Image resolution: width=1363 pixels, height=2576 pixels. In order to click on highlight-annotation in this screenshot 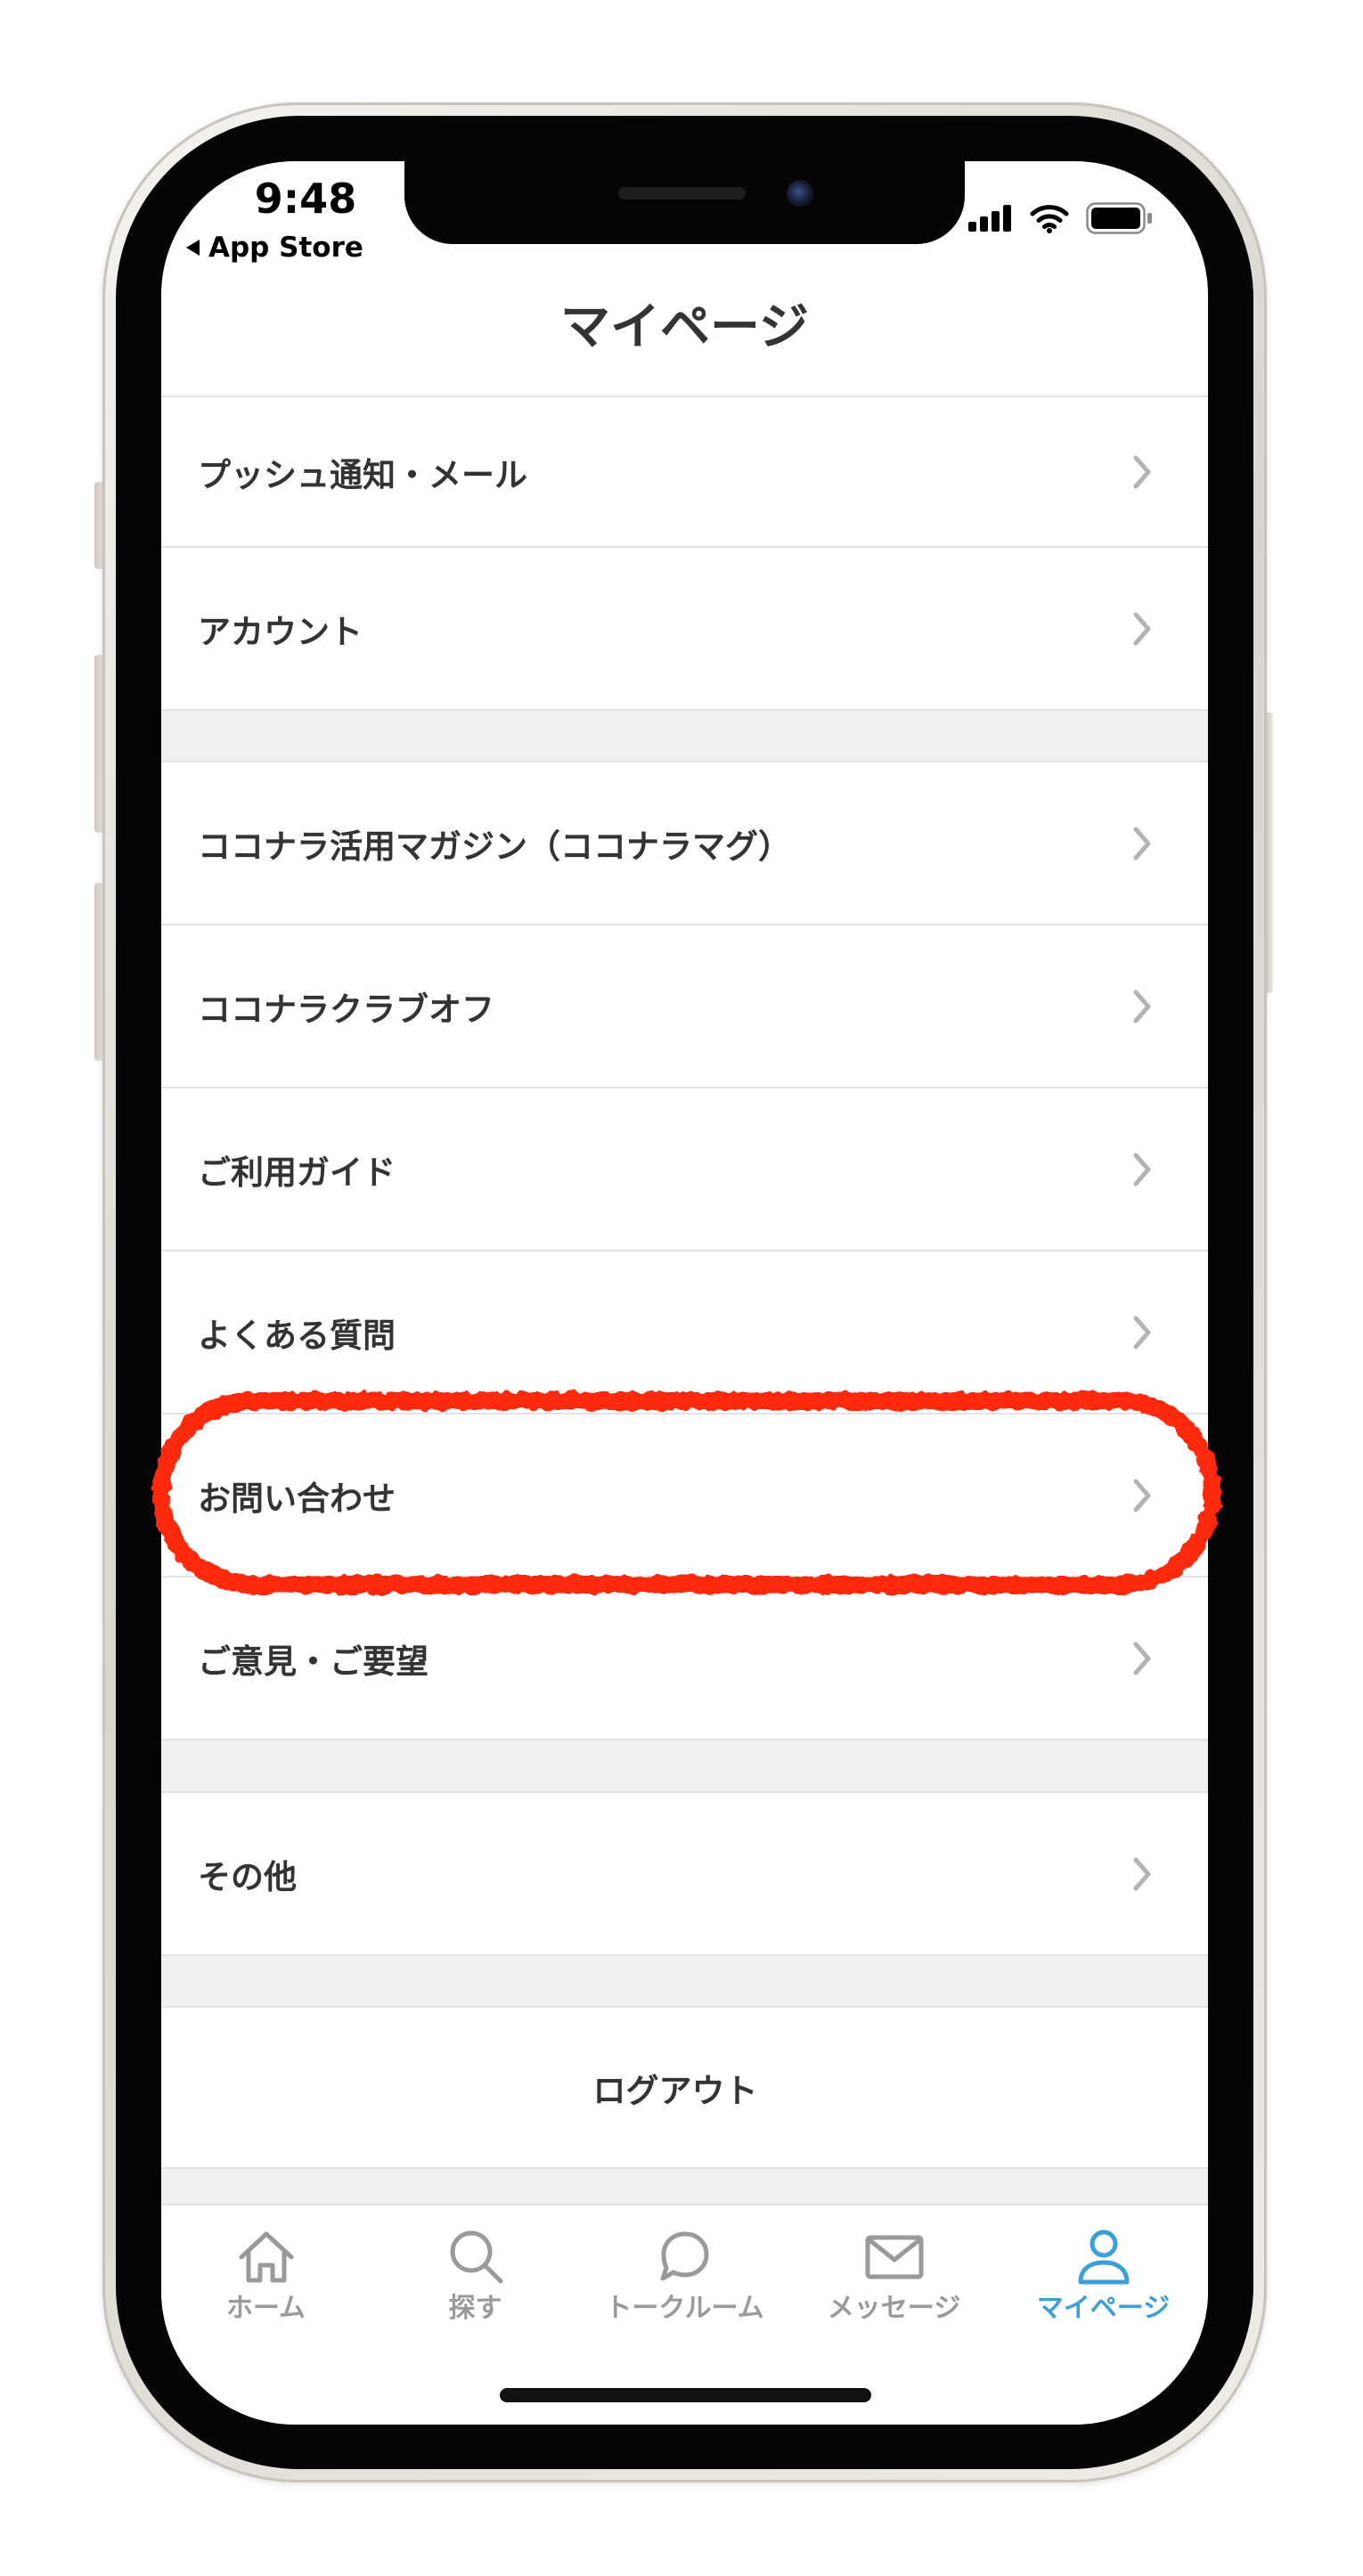, I will do `click(687, 1493)`.